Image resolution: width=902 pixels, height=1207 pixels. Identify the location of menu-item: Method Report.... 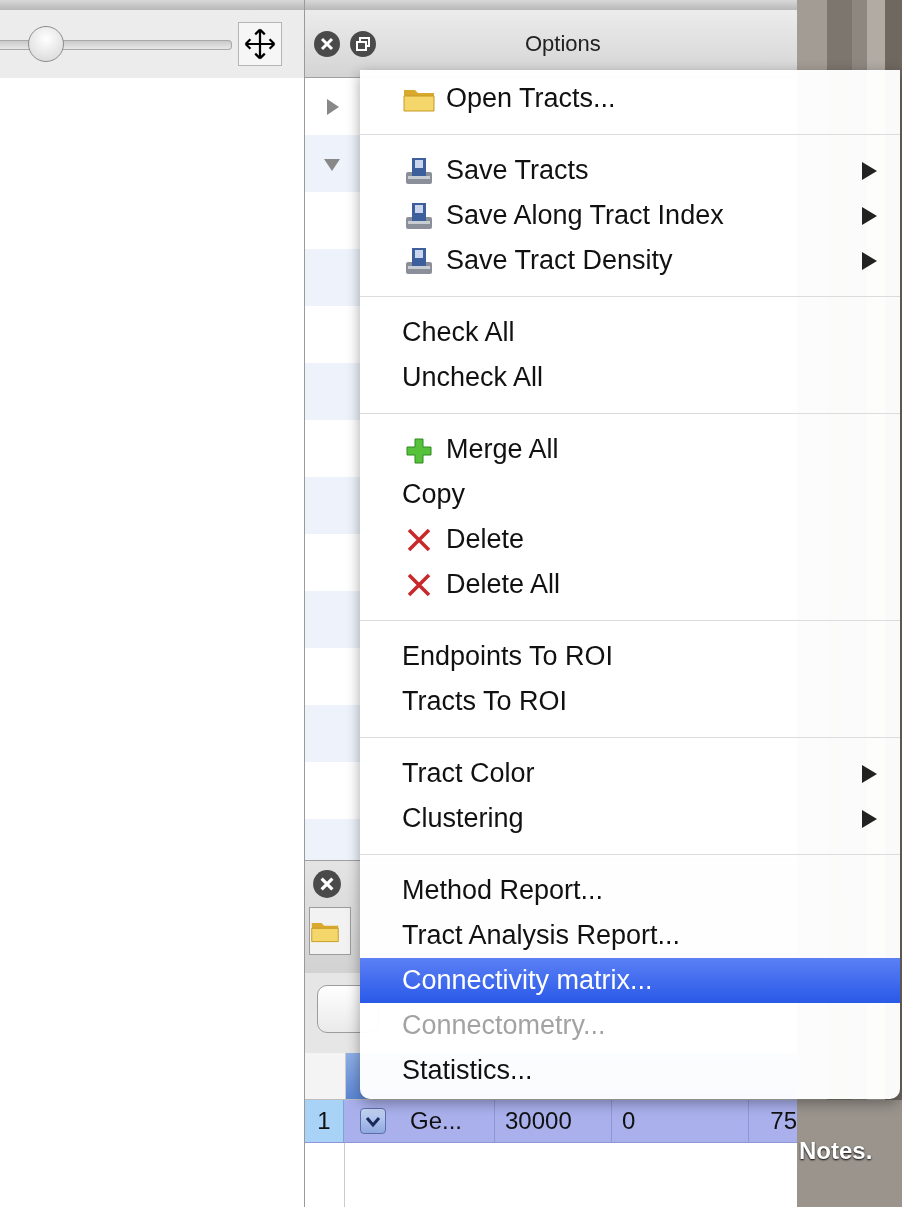
(630, 890).